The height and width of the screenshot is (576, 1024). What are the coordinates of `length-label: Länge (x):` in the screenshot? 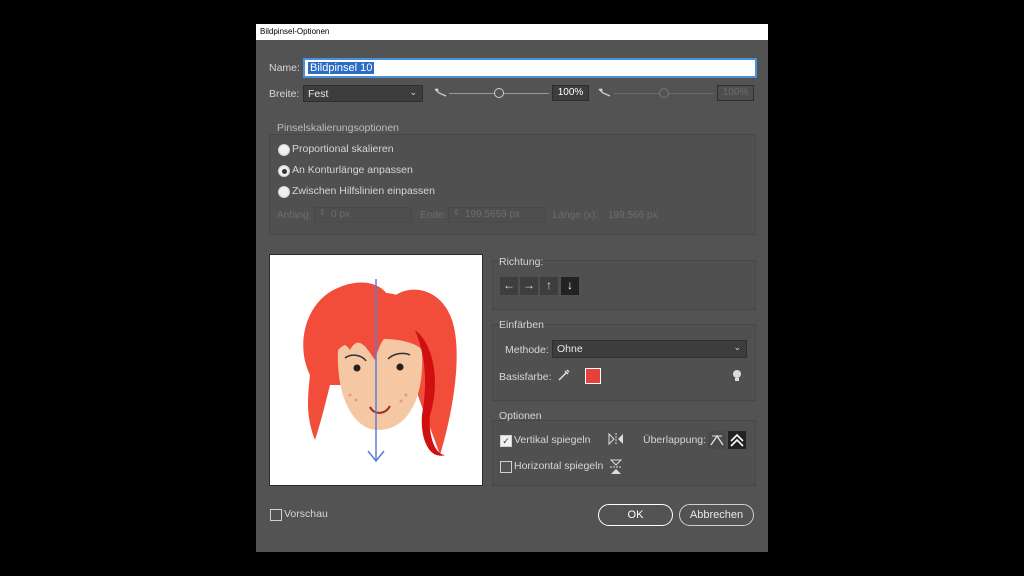 It's located at (576, 215).